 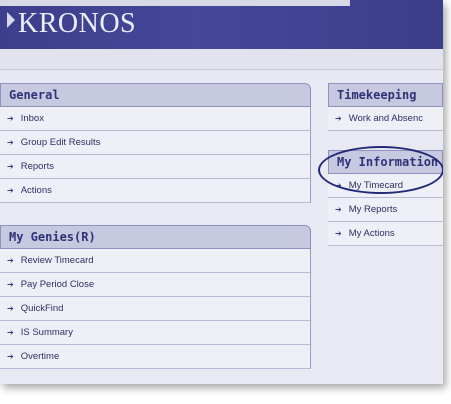 I want to click on app-header: KRONOS, so click(x=221, y=24).